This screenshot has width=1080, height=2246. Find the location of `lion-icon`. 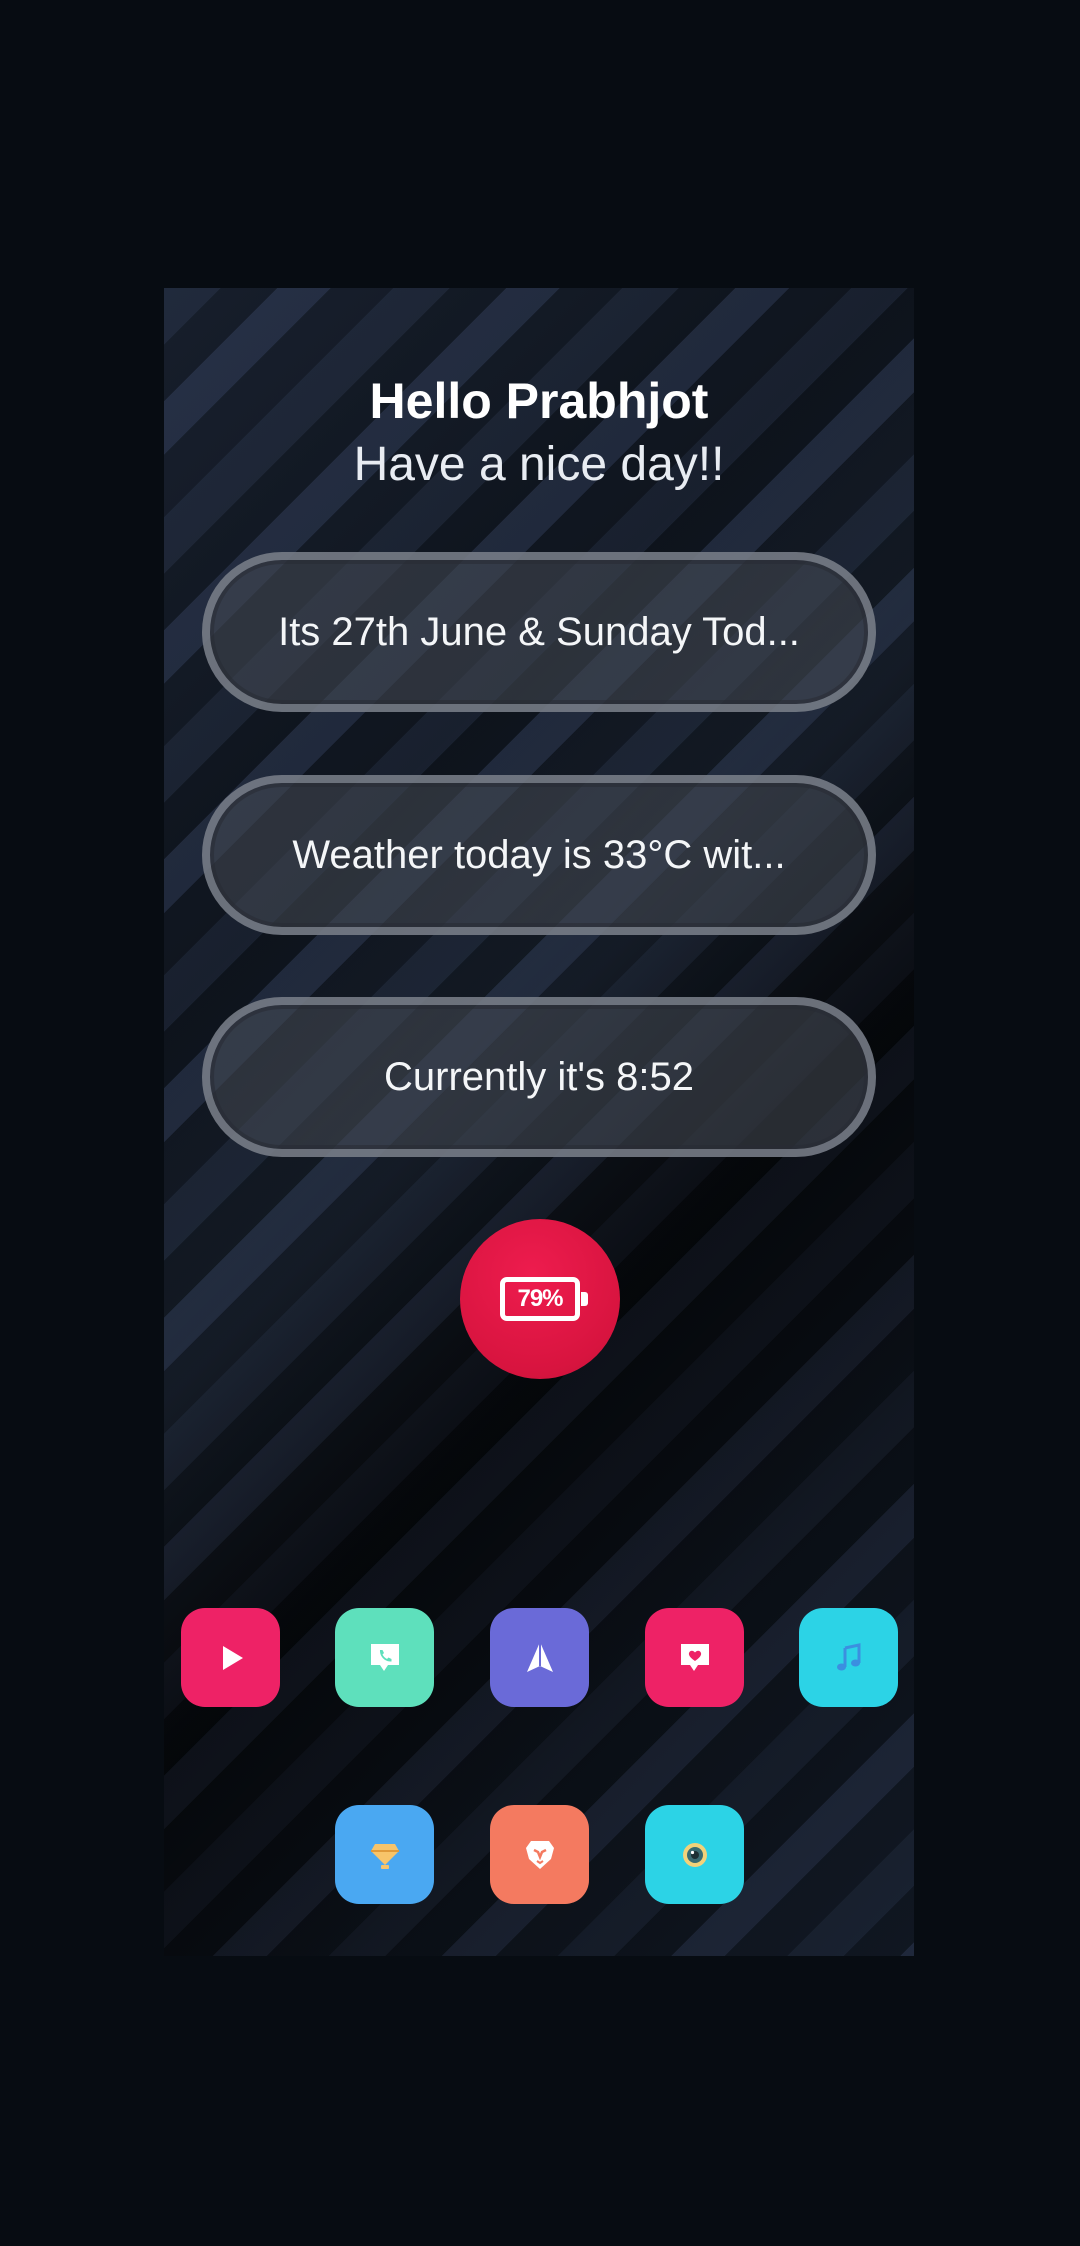

lion-icon is located at coordinates (539, 1854).